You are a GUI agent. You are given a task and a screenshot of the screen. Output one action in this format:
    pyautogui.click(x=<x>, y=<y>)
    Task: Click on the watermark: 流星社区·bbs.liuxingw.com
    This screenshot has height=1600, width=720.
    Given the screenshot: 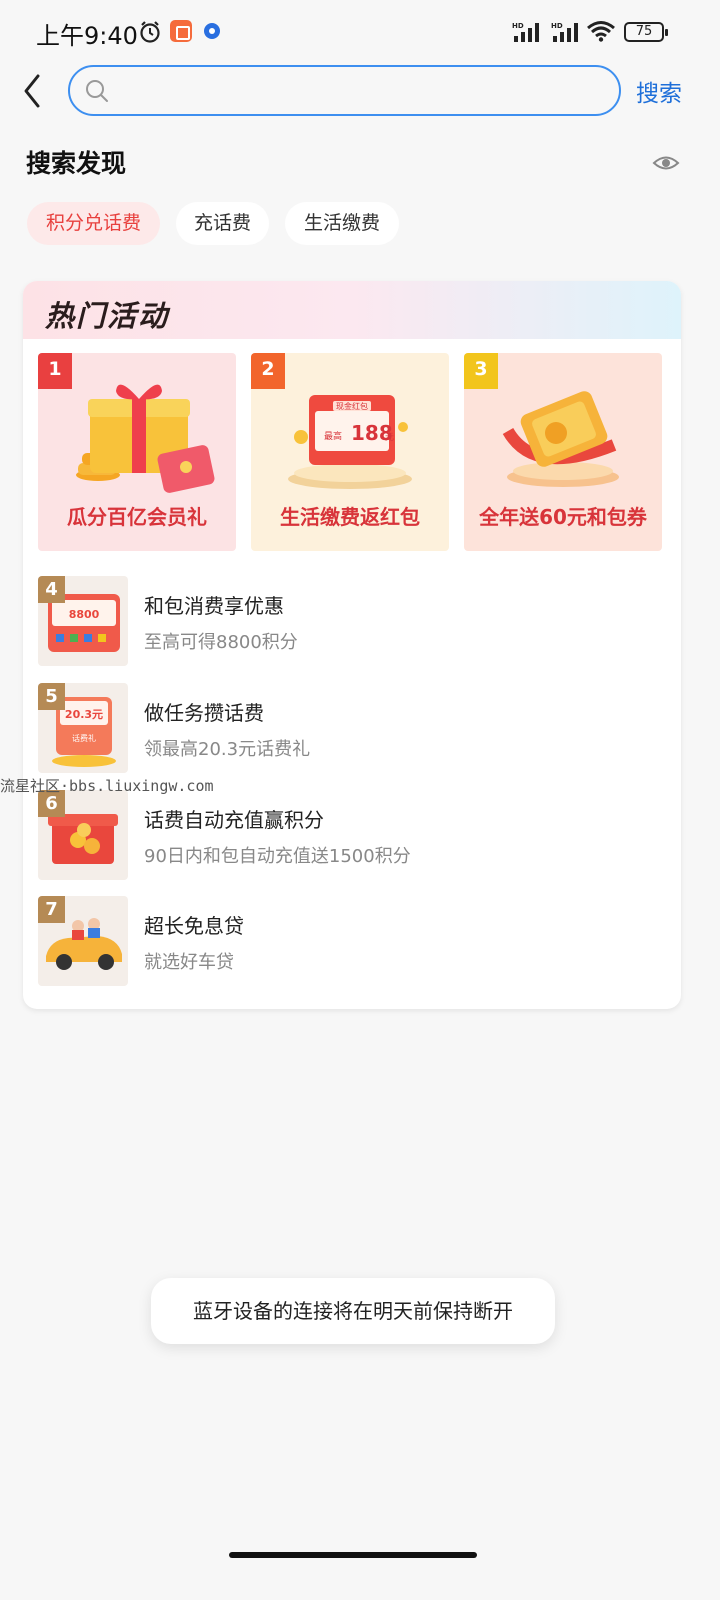 What is the action you would take?
    pyautogui.click(x=107, y=786)
    